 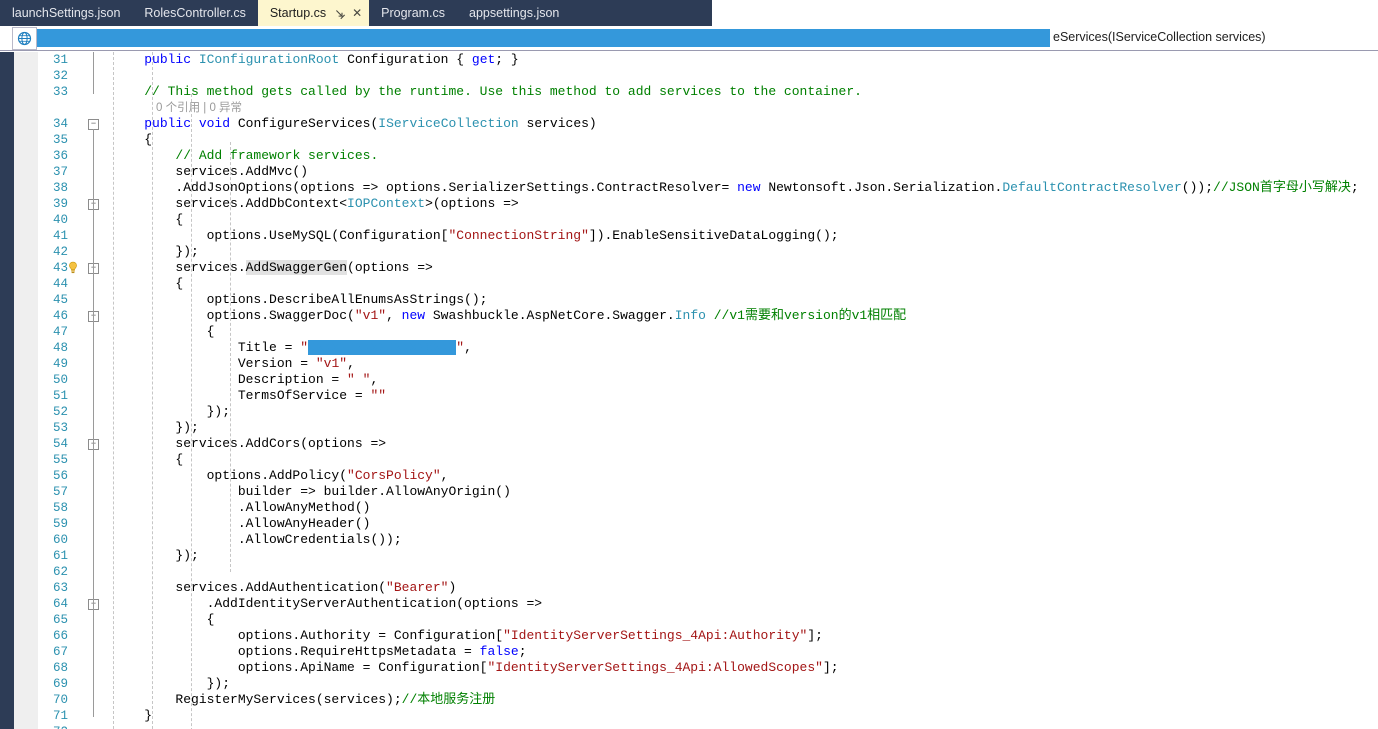 What do you see at coordinates (60, 492) in the screenshot?
I see `line-number: 57` at bounding box center [60, 492].